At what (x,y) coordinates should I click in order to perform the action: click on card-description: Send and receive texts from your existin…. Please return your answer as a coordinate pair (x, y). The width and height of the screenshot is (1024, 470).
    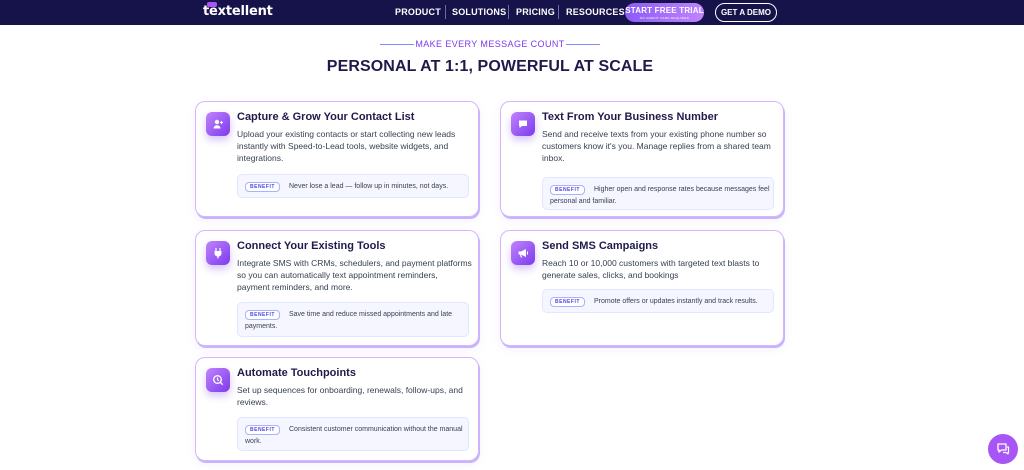
    Looking at the image, I should click on (656, 146).